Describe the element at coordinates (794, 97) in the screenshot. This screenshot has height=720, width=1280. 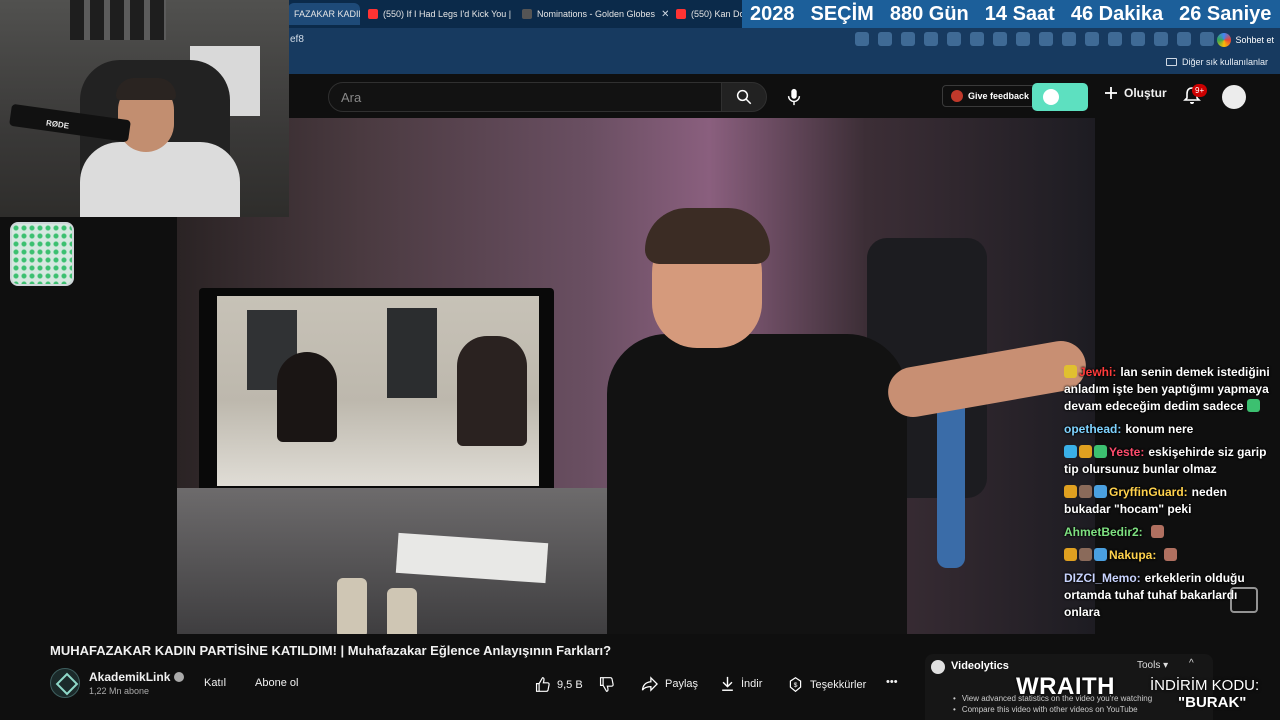
I see `voice-search-button` at that location.